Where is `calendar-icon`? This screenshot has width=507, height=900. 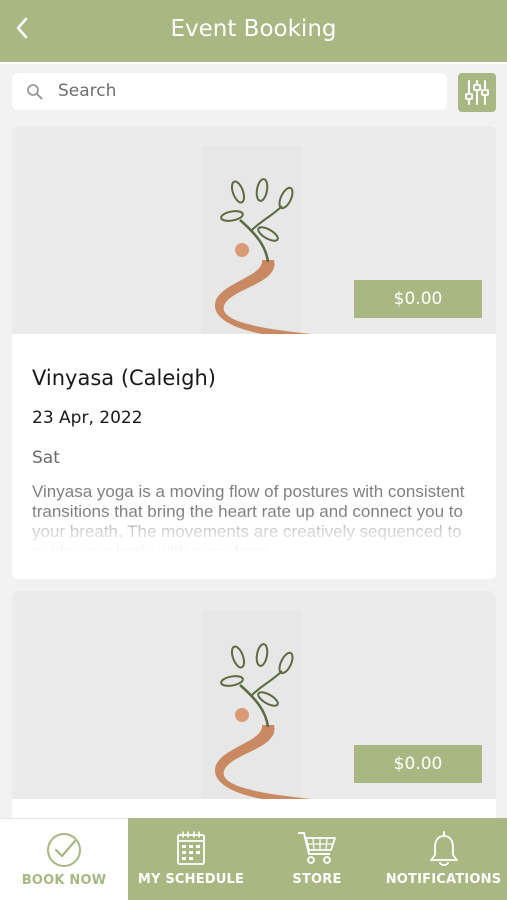 calendar-icon is located at coordinates (191, 848).